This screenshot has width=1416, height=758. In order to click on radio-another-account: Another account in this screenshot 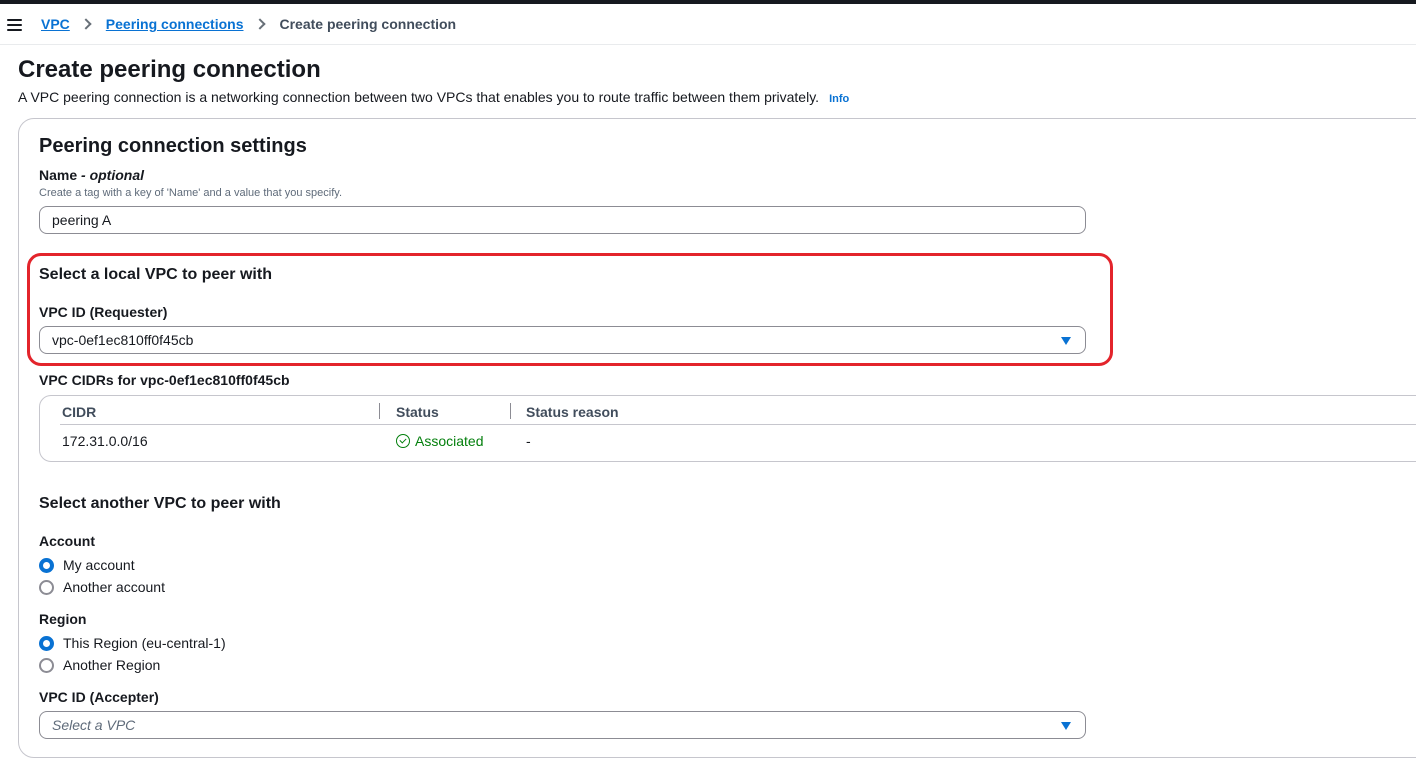, I will do `click(102, 587)`.